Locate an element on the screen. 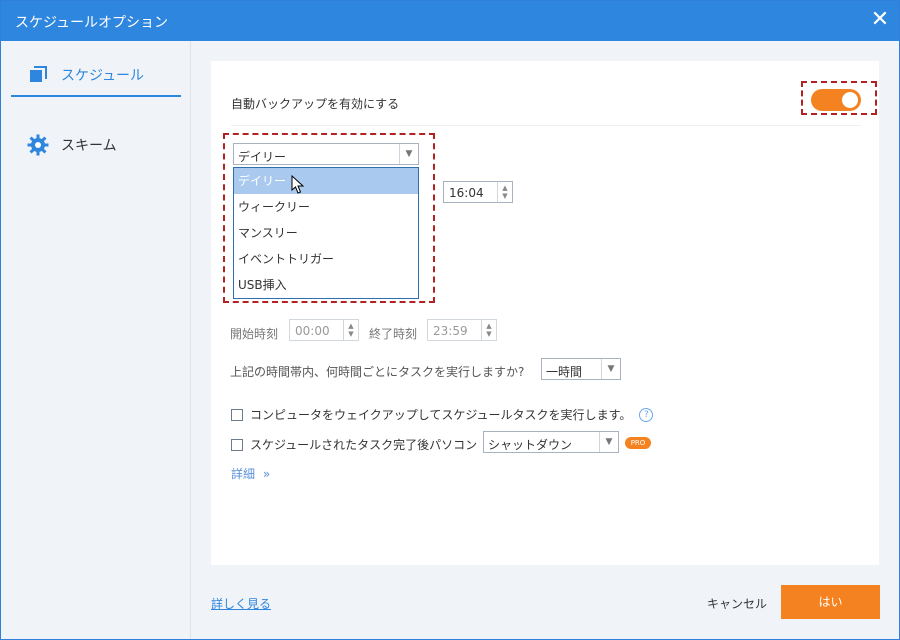  enable-backup-toggle is located at coordinates (836, 100).